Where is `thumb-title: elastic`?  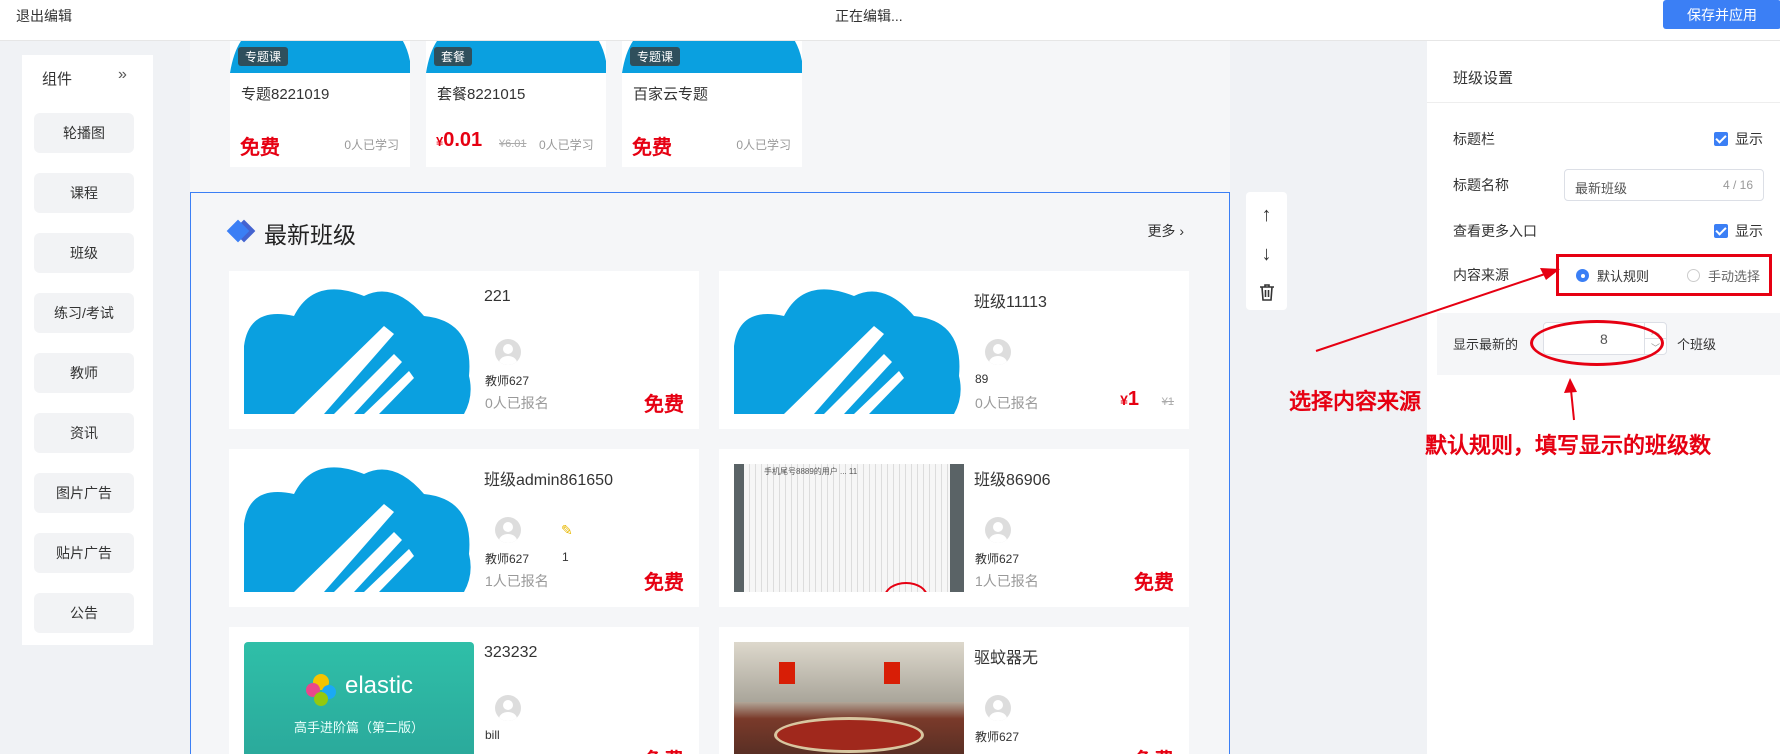 thumb-title: elastic is located at coordinates (379, 685).